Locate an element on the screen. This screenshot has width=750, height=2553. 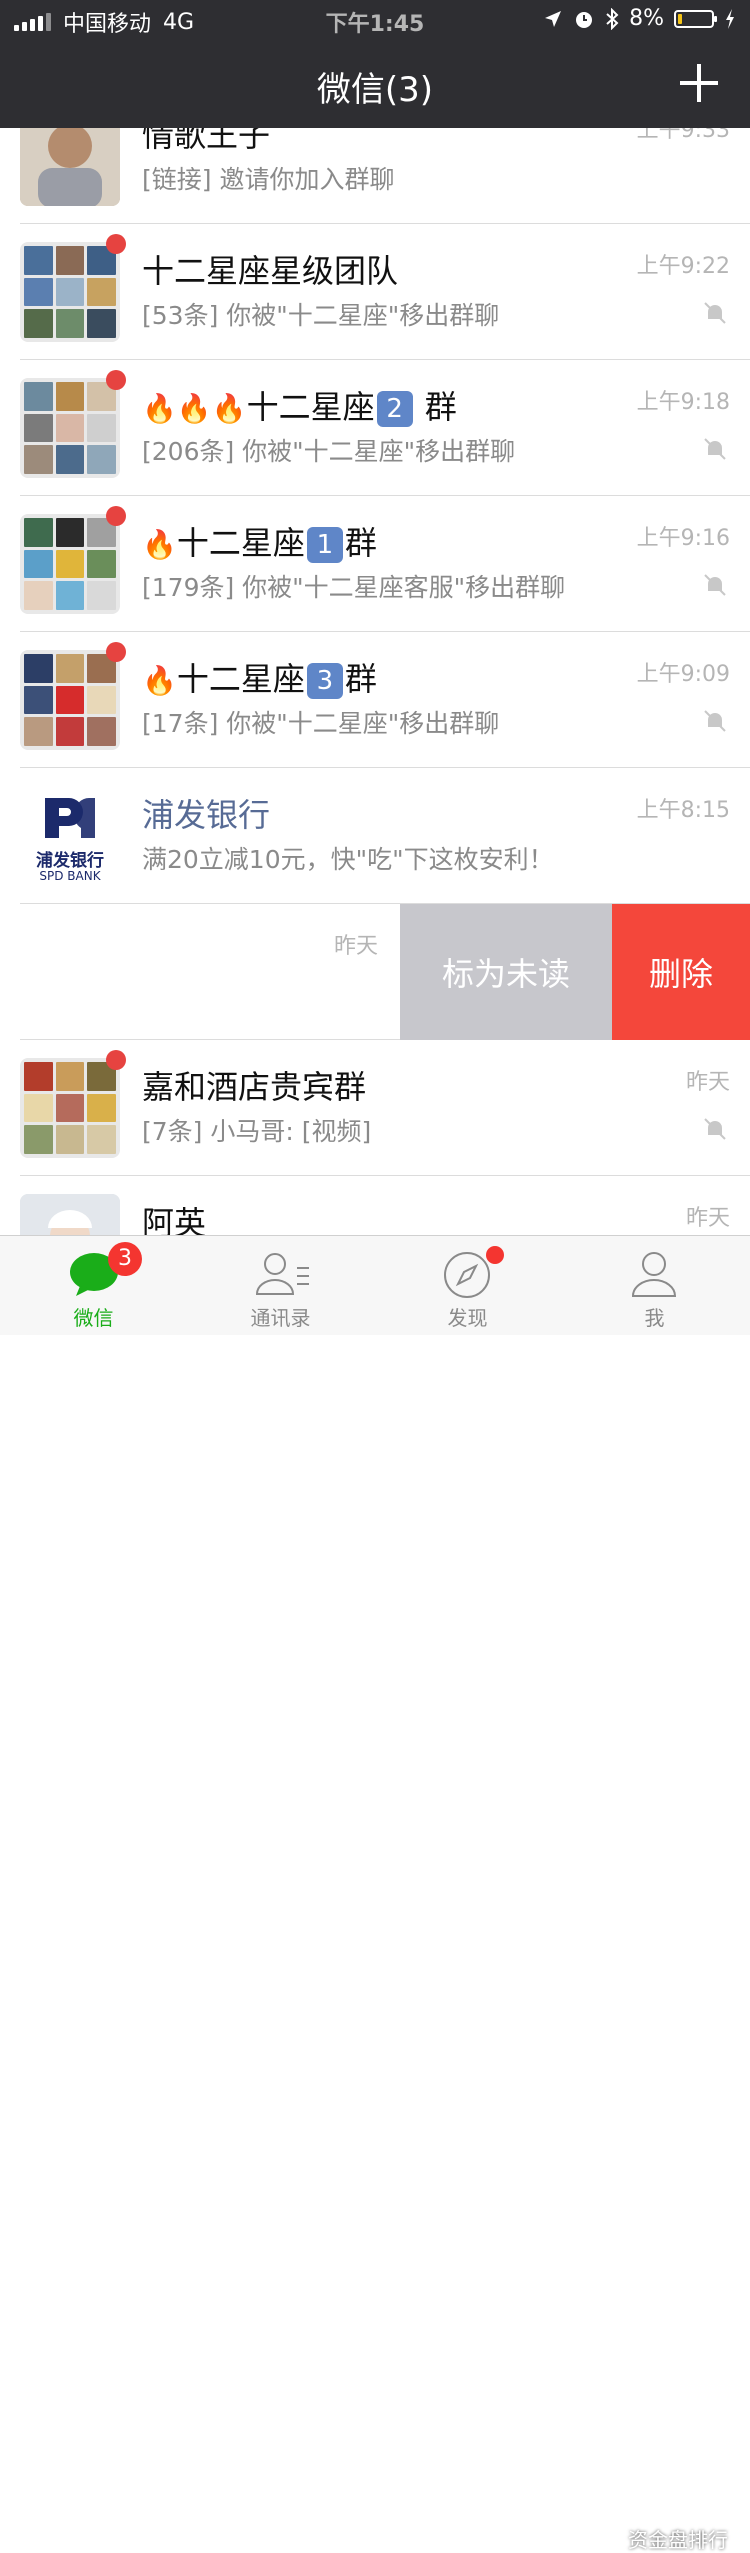
battery-percent: 8% is located at coordinates (646, 18).